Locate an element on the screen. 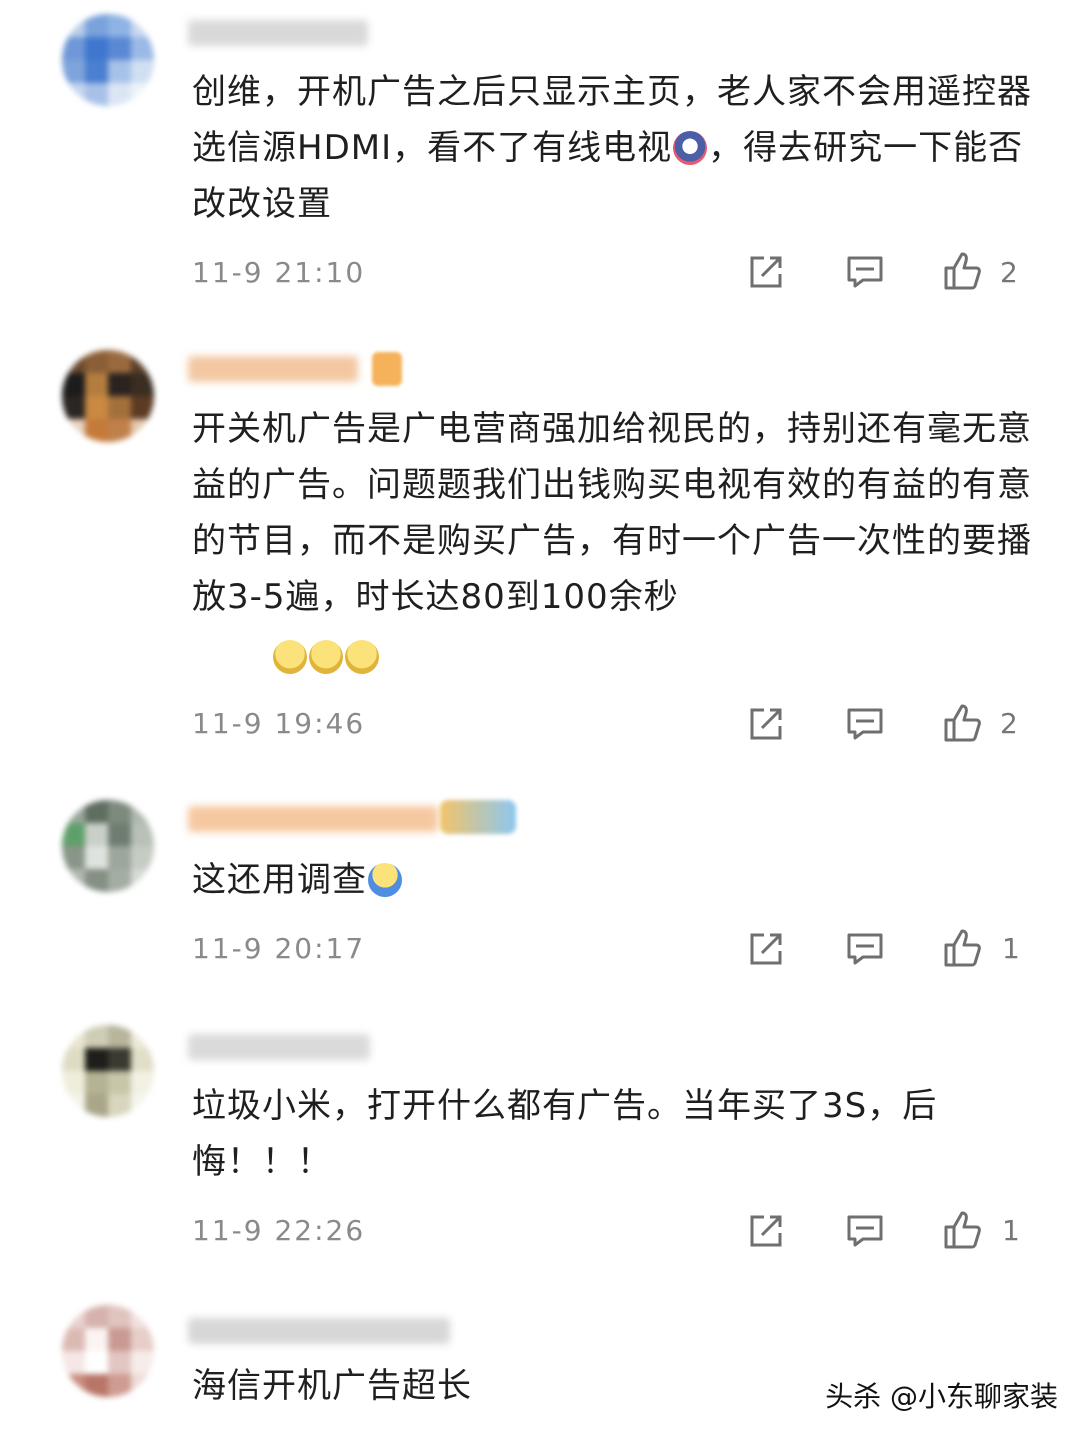 The height and width of the screenshot is (1437, 1080). comment-timestamp: 11-9 20:17 is located at coordinates (279, 948).